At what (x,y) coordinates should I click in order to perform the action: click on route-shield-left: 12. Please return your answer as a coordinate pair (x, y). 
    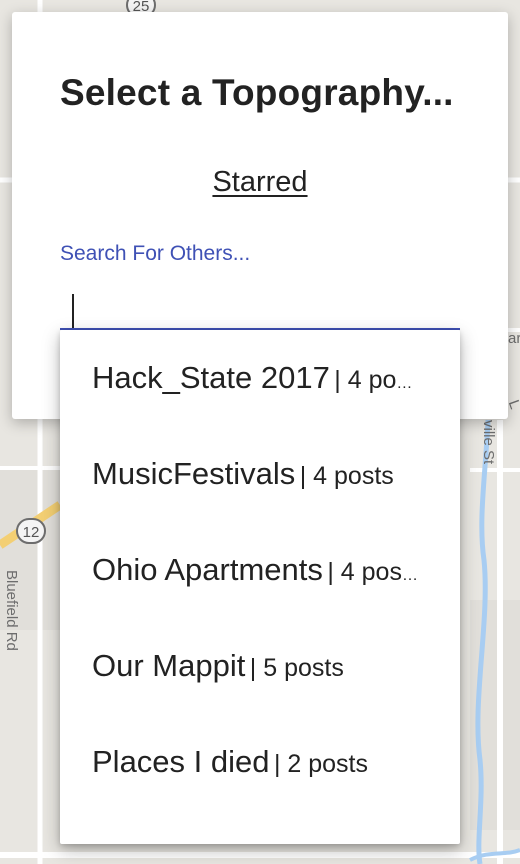
    Looking at the image, I should click on (31, 531).